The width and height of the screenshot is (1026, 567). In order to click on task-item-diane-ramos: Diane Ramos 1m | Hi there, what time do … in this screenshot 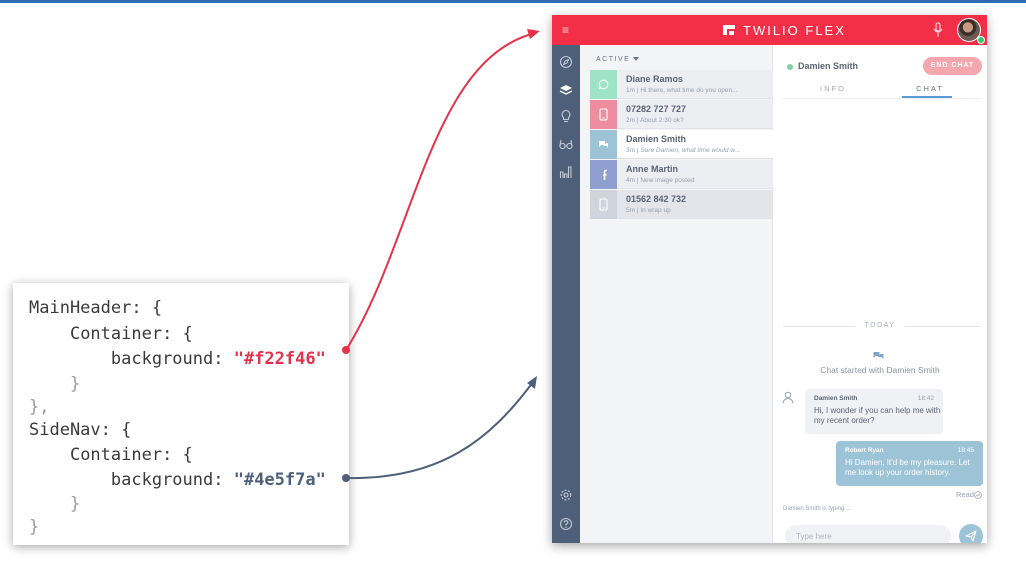, I will do `click(681, 84)`.